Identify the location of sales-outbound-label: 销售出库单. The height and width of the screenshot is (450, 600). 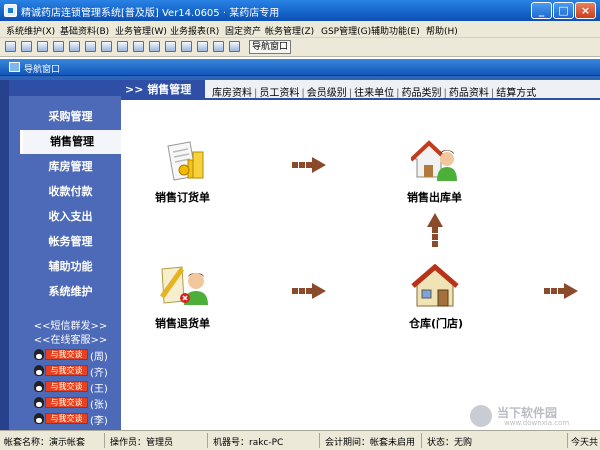
(434, 197).